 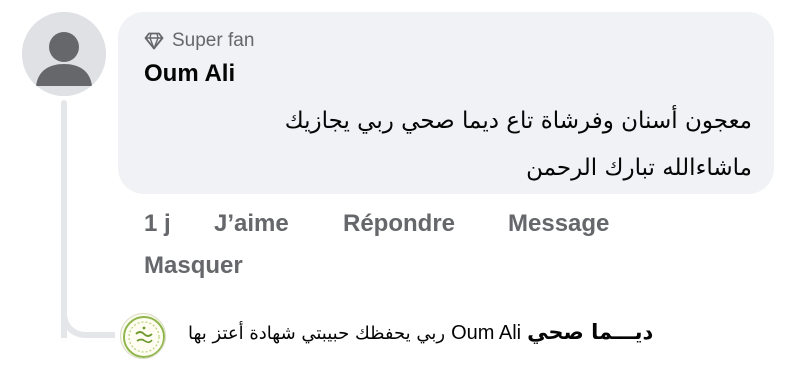 What do you see at coordinates (590, 332) in the screenshot?
I see `reply-author: ديـــما صحي` at bounding box center [590, 332].